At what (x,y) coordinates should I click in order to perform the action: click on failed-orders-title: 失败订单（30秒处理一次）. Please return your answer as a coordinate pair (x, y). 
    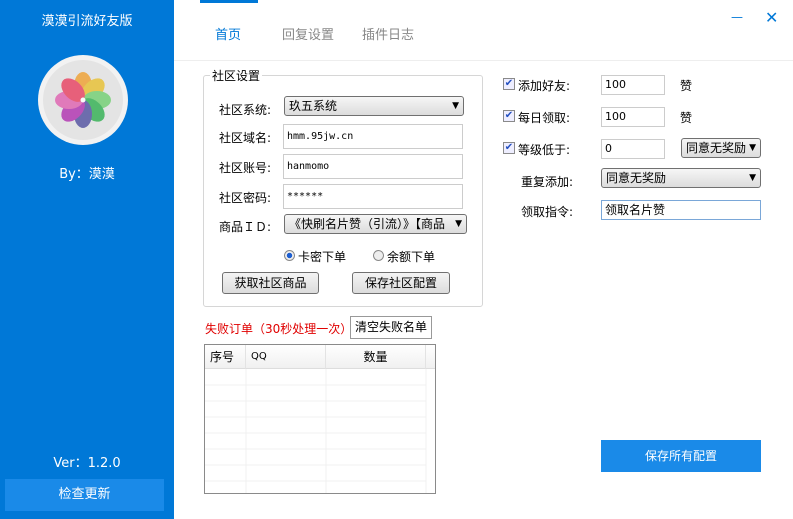
    Looking at the image, I should click on (279, 329).